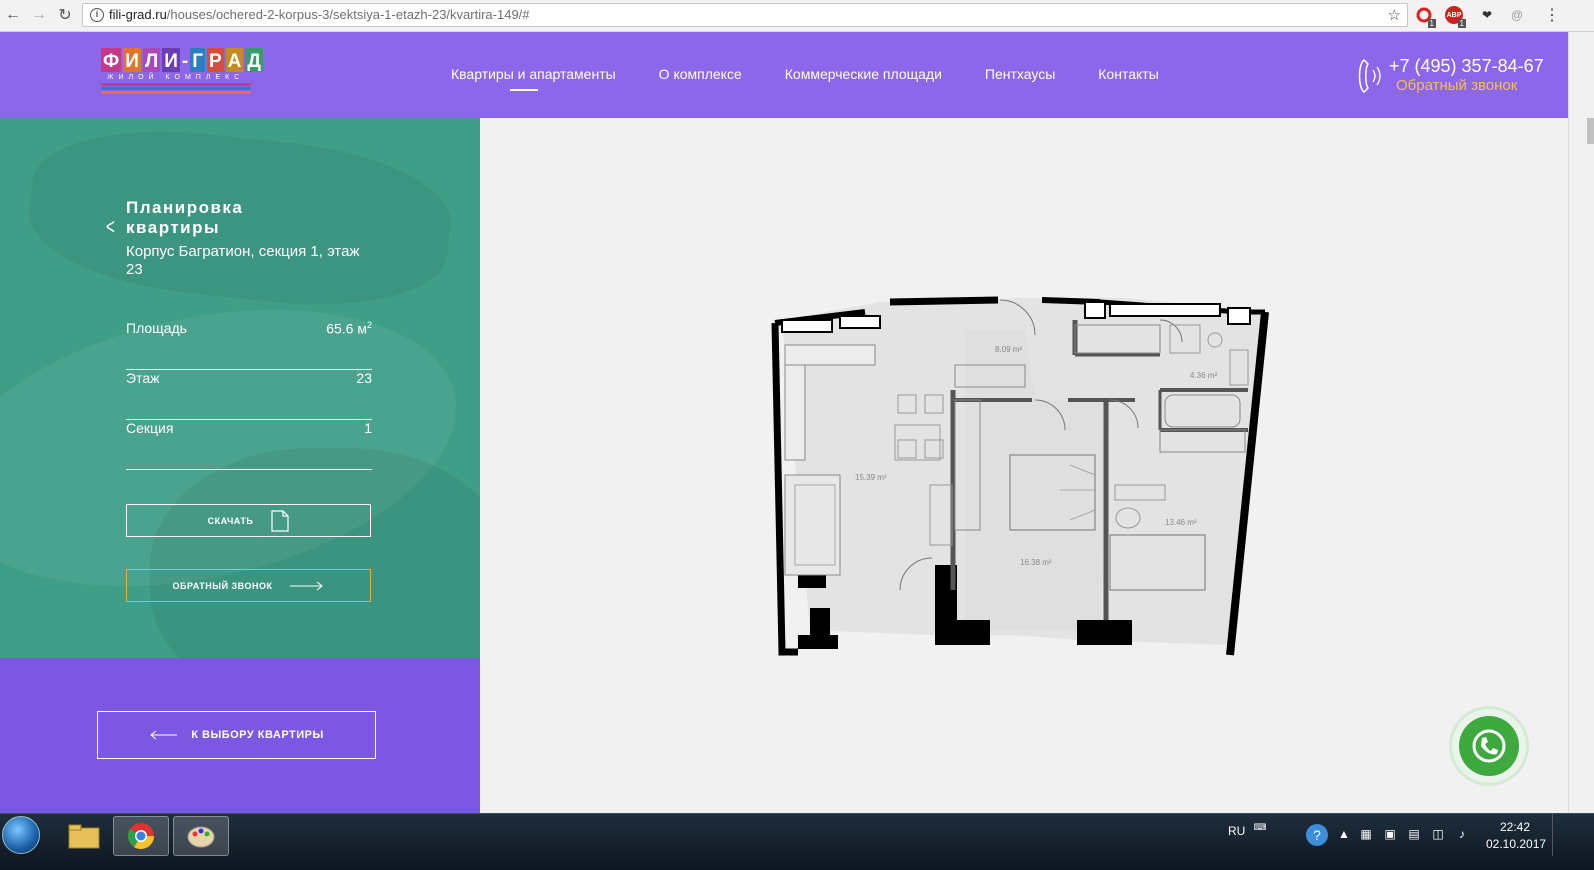 The width and height of the screenshot is (1594, 870). What do you see at coordinates (201, 836) in the screenshot?
I see `paint-taskbar-icon` at bounding box center [201, 836].